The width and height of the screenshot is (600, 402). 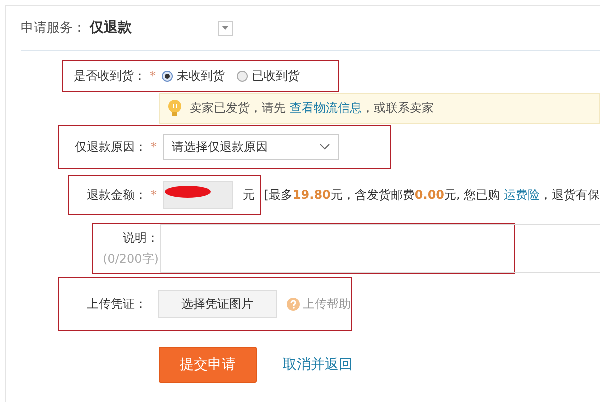 What do you see at coordinates (193, 76) in the screenshot?
I see `radio-option: 未收到货` at bounding box center [193, 76].